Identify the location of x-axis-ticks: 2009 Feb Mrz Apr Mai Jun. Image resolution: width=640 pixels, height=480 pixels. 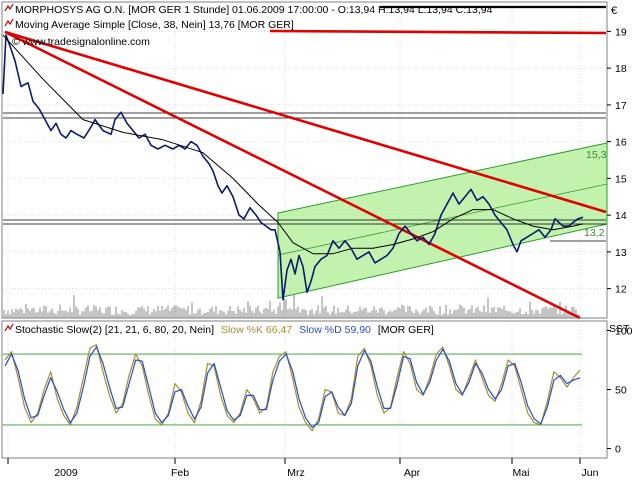
(303, 468).